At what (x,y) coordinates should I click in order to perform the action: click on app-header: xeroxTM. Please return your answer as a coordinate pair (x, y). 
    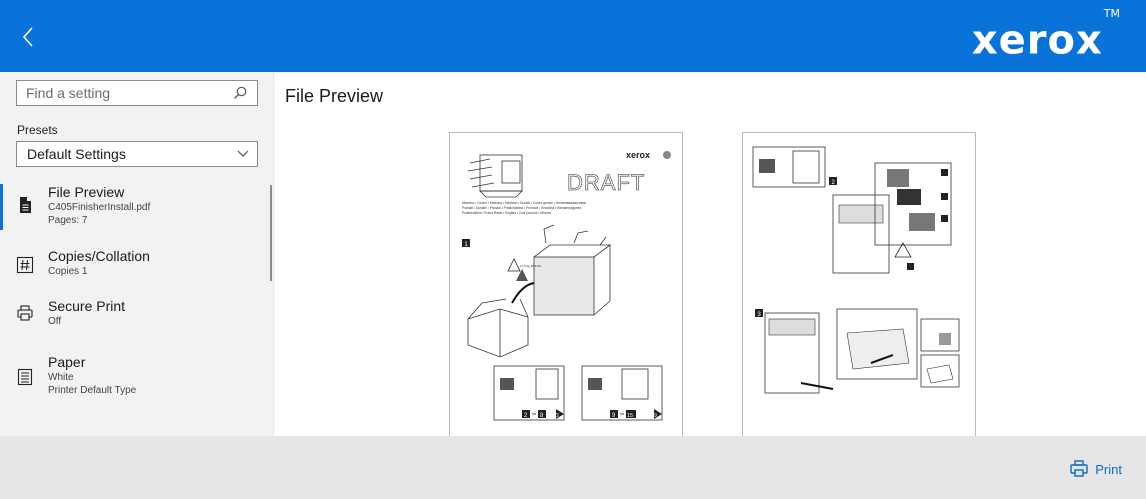
    Looking at the image, I should click on (573, 36).